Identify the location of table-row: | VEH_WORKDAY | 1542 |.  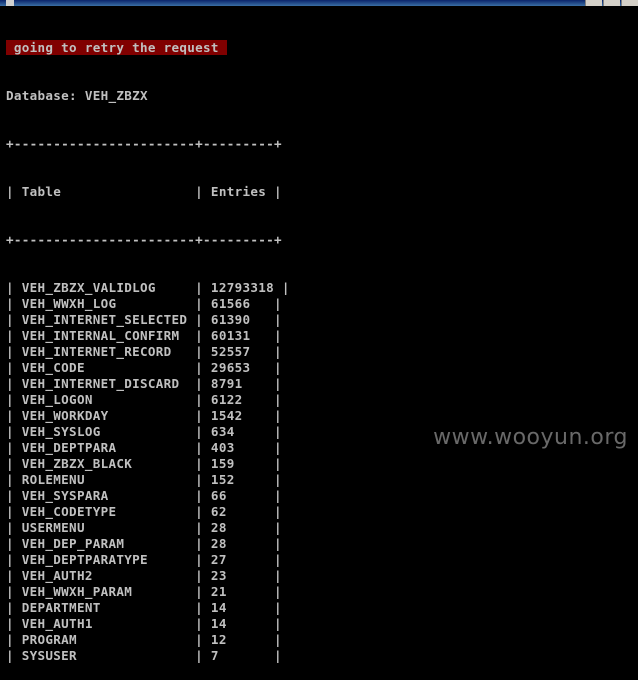
(144, 415).